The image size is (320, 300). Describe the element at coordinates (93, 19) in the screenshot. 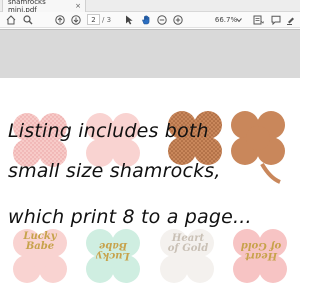

I see `page-number-input: 2` at that location.